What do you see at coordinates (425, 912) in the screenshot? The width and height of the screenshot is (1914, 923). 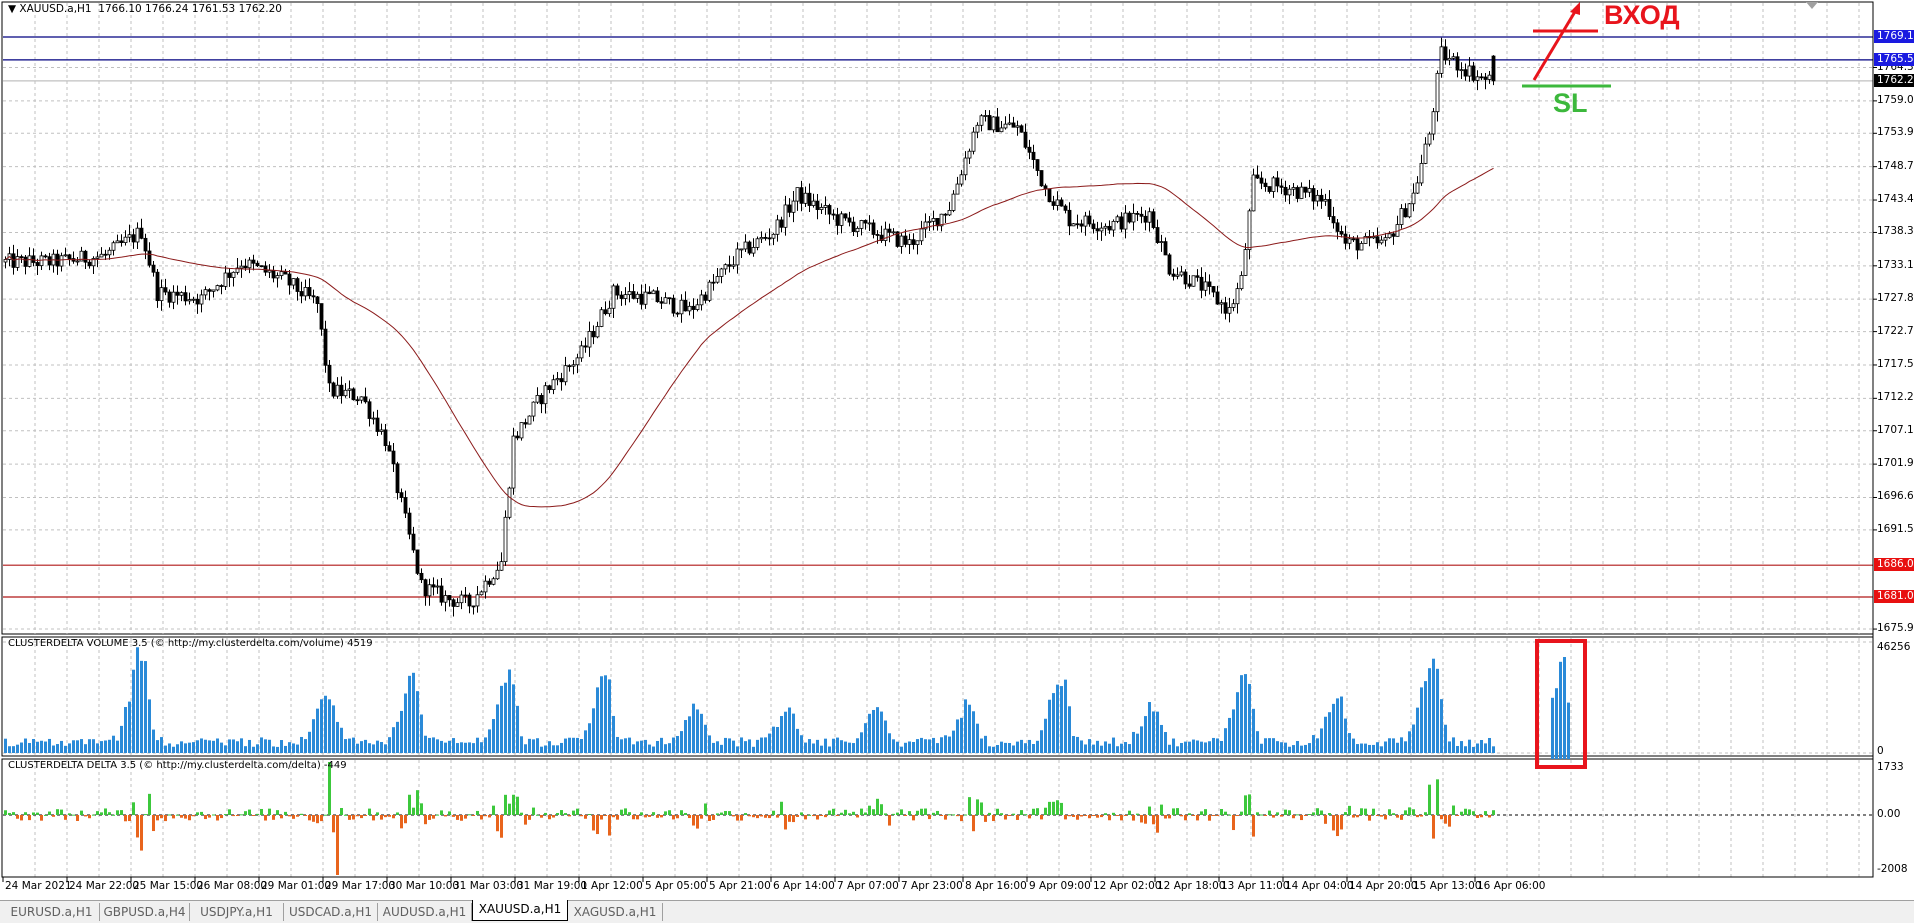 I see `tab-audusd-a-h1: AUDUSD.a,H1` at bounding box center [425, 912].